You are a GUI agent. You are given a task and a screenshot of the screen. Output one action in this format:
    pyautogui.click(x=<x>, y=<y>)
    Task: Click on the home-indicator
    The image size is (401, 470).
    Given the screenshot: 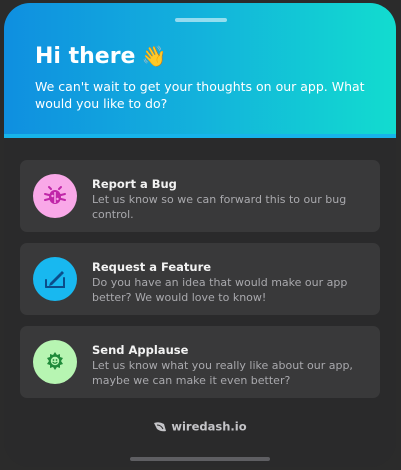 What is the action you would take?
    pyautogui.click(x=200, y=459)
    